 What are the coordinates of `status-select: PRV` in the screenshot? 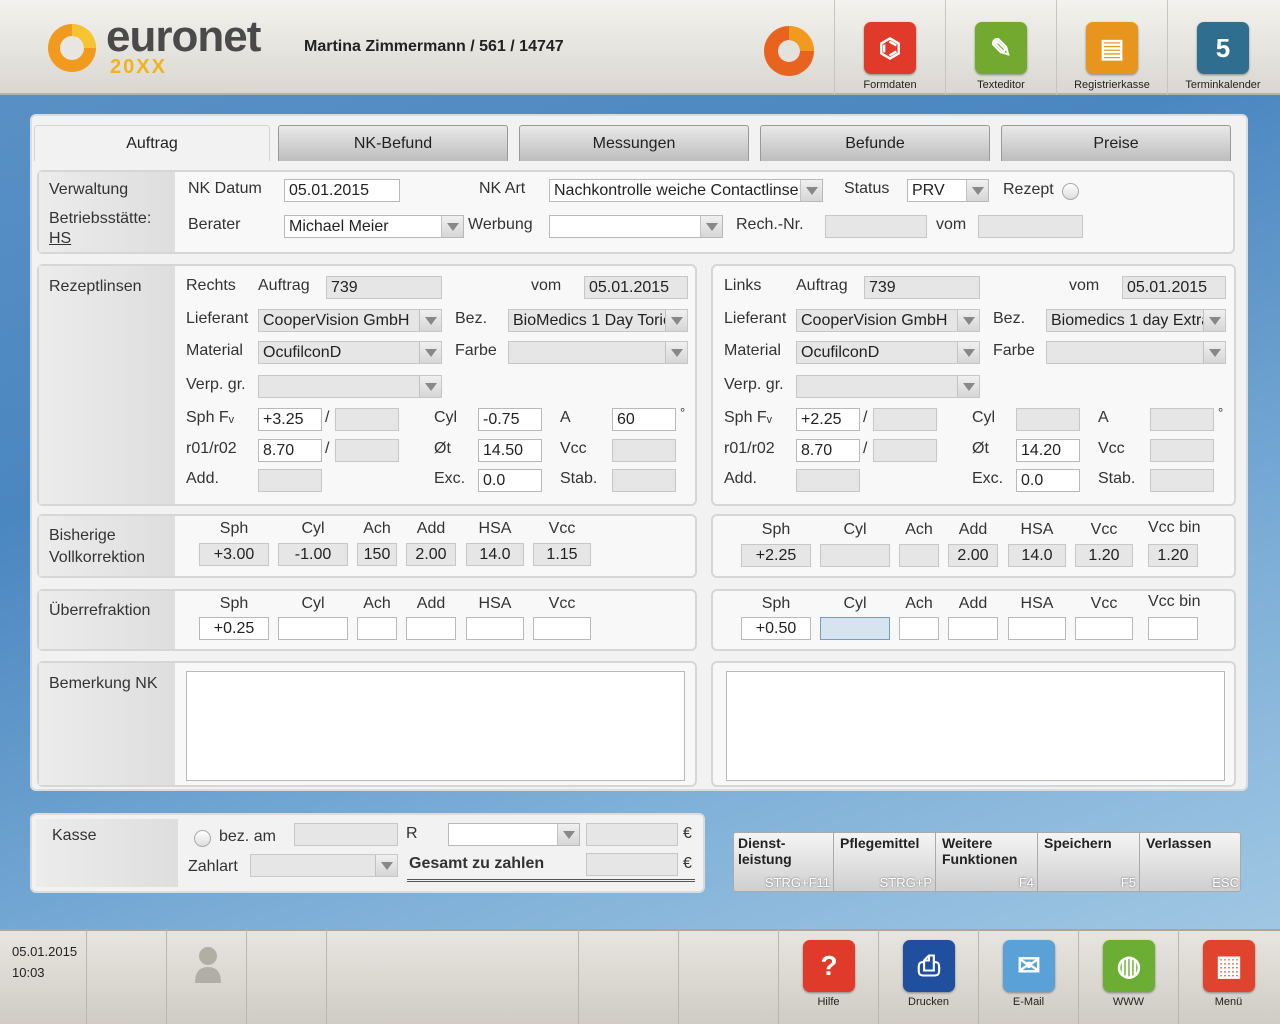 It's located at (948, 190).